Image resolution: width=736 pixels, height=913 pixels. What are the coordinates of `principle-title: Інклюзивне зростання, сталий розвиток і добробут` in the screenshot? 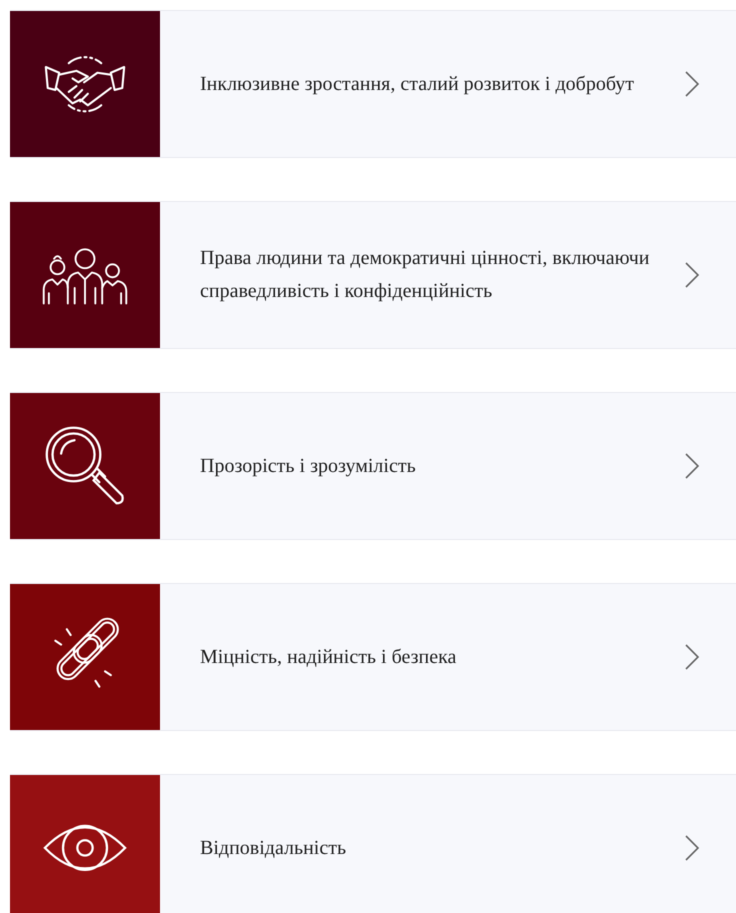 It's located at (417, 84).